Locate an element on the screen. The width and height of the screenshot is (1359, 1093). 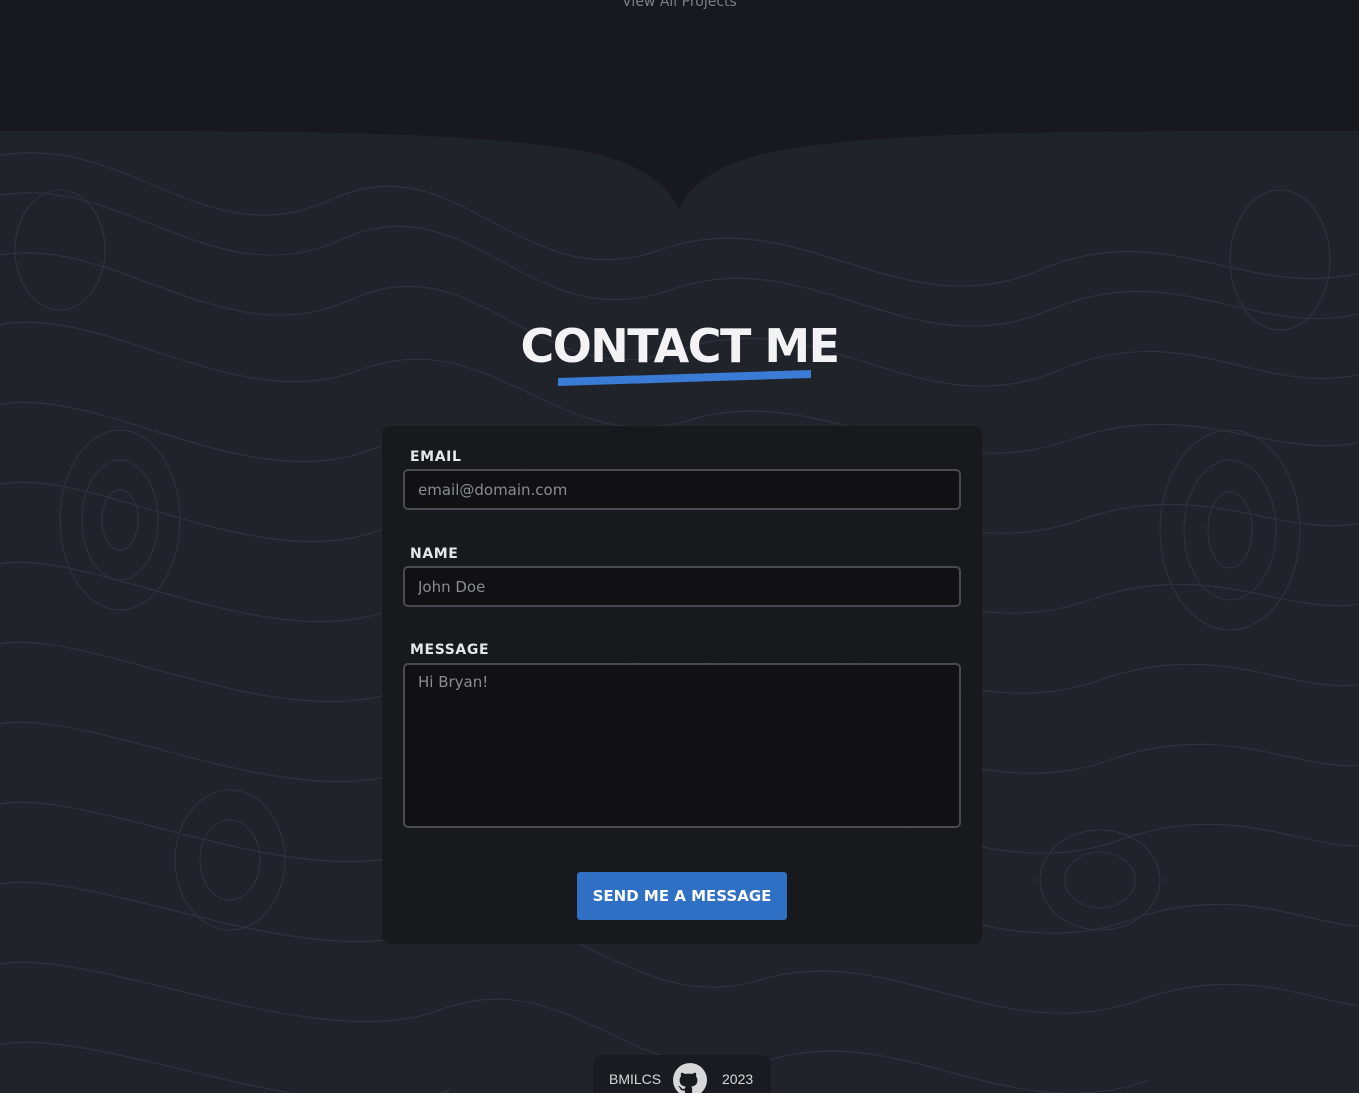
footer-brand: BMILCS is located at coordinates (635, 1079).